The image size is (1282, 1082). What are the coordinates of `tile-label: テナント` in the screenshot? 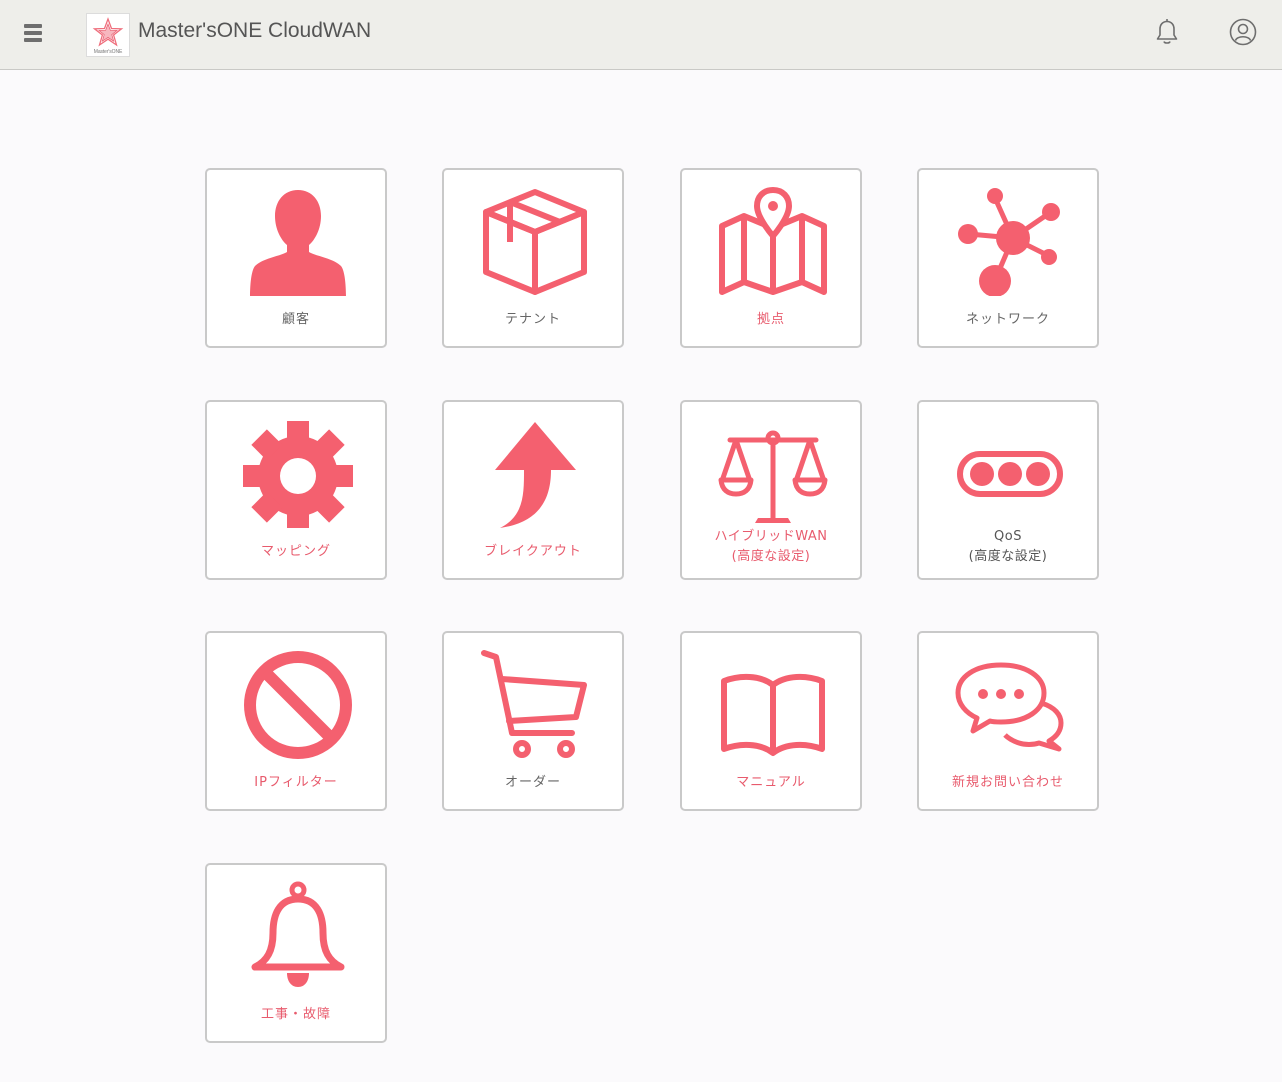 It's located at (532, 319).